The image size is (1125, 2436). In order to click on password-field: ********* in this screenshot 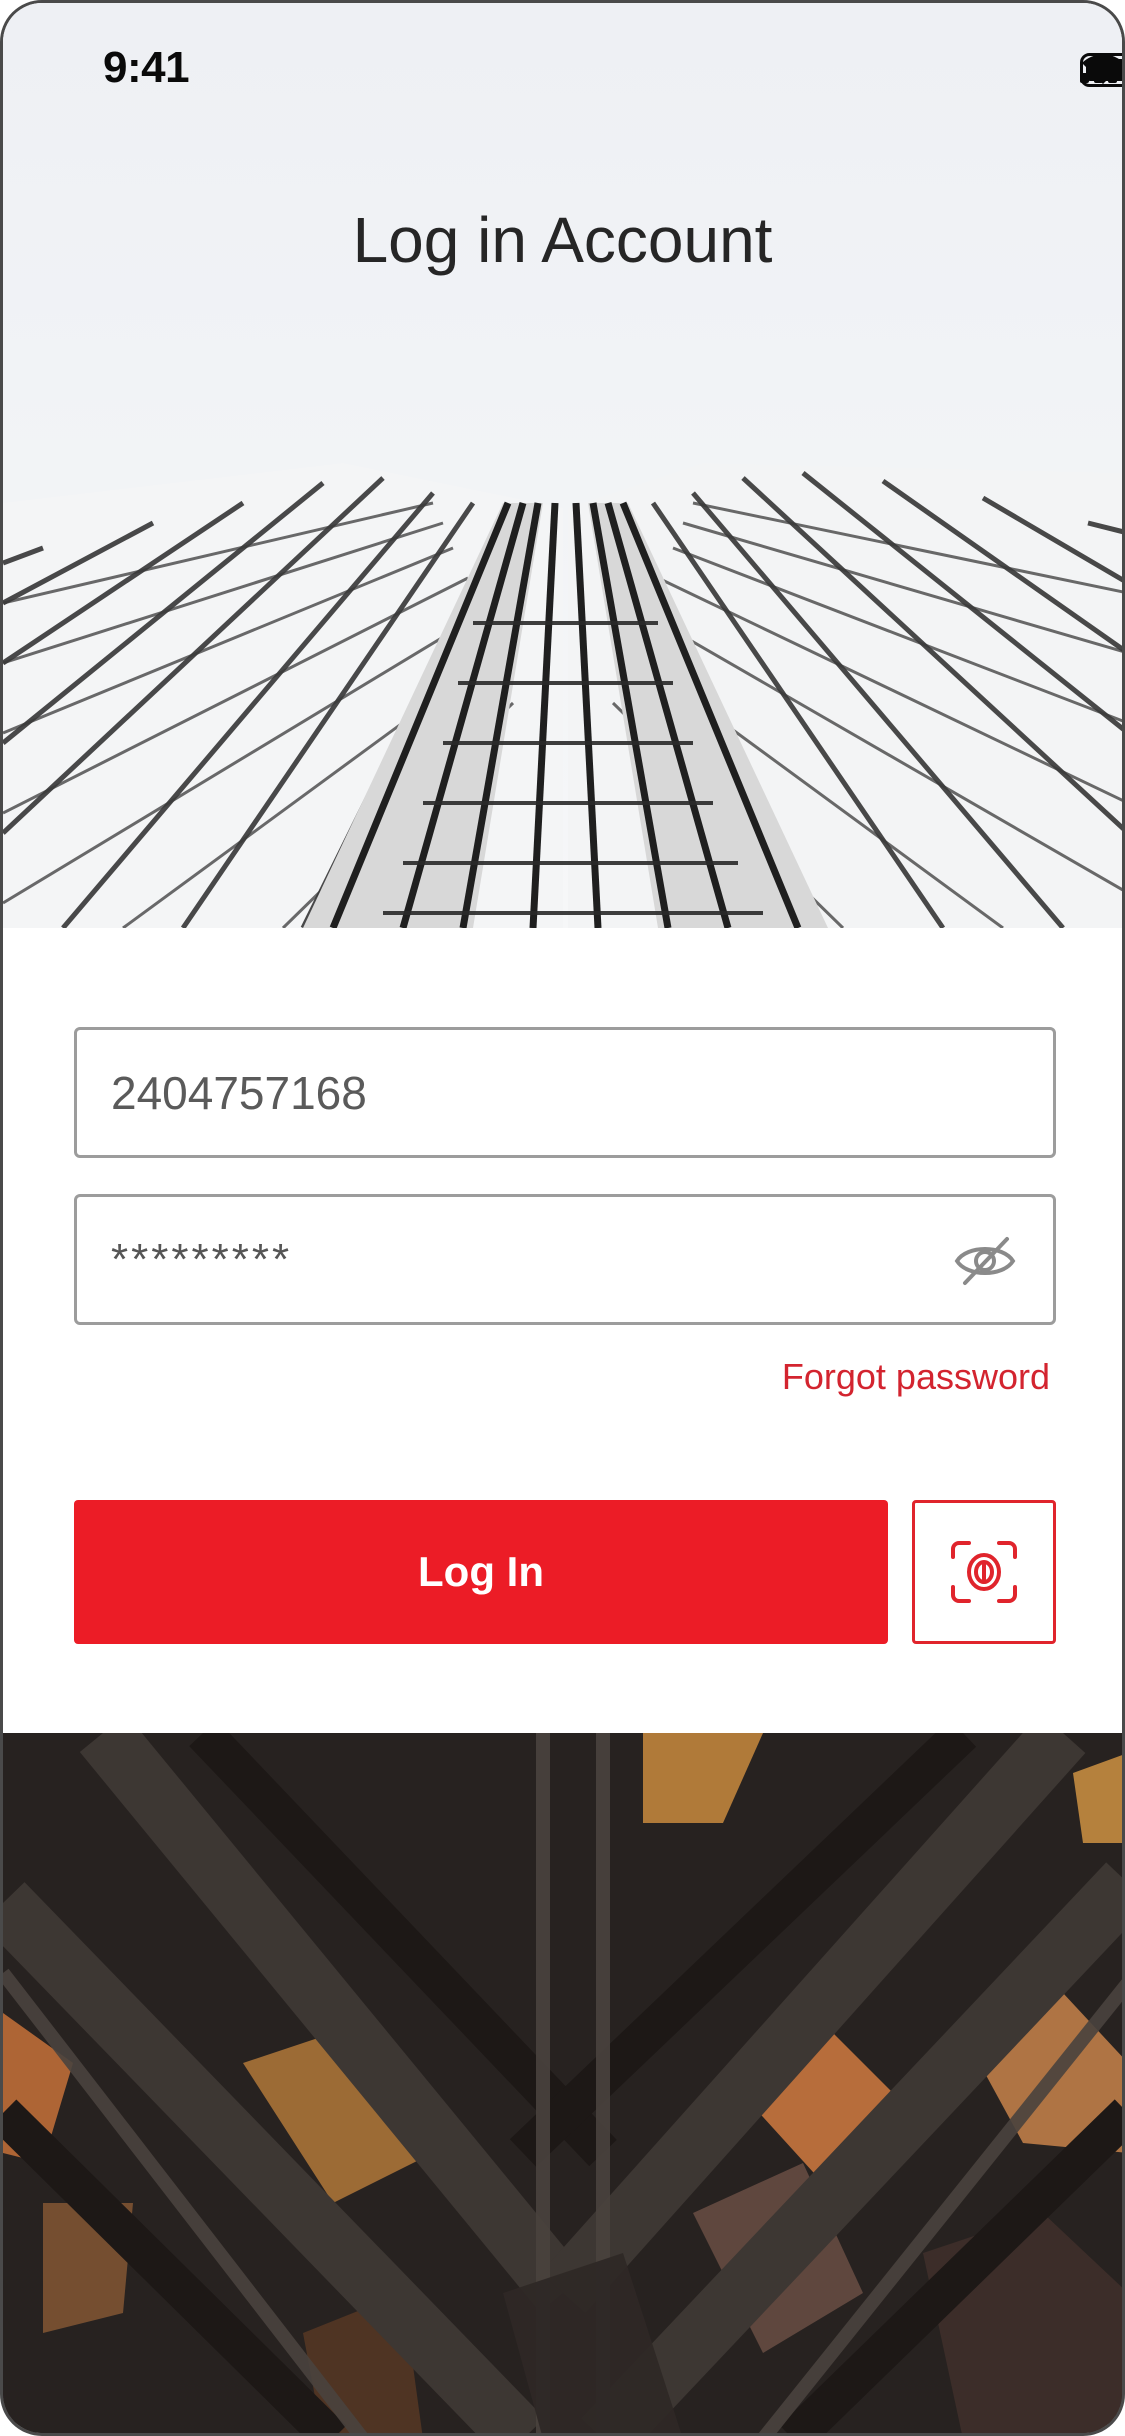, I will do `click(565, 1259)`.